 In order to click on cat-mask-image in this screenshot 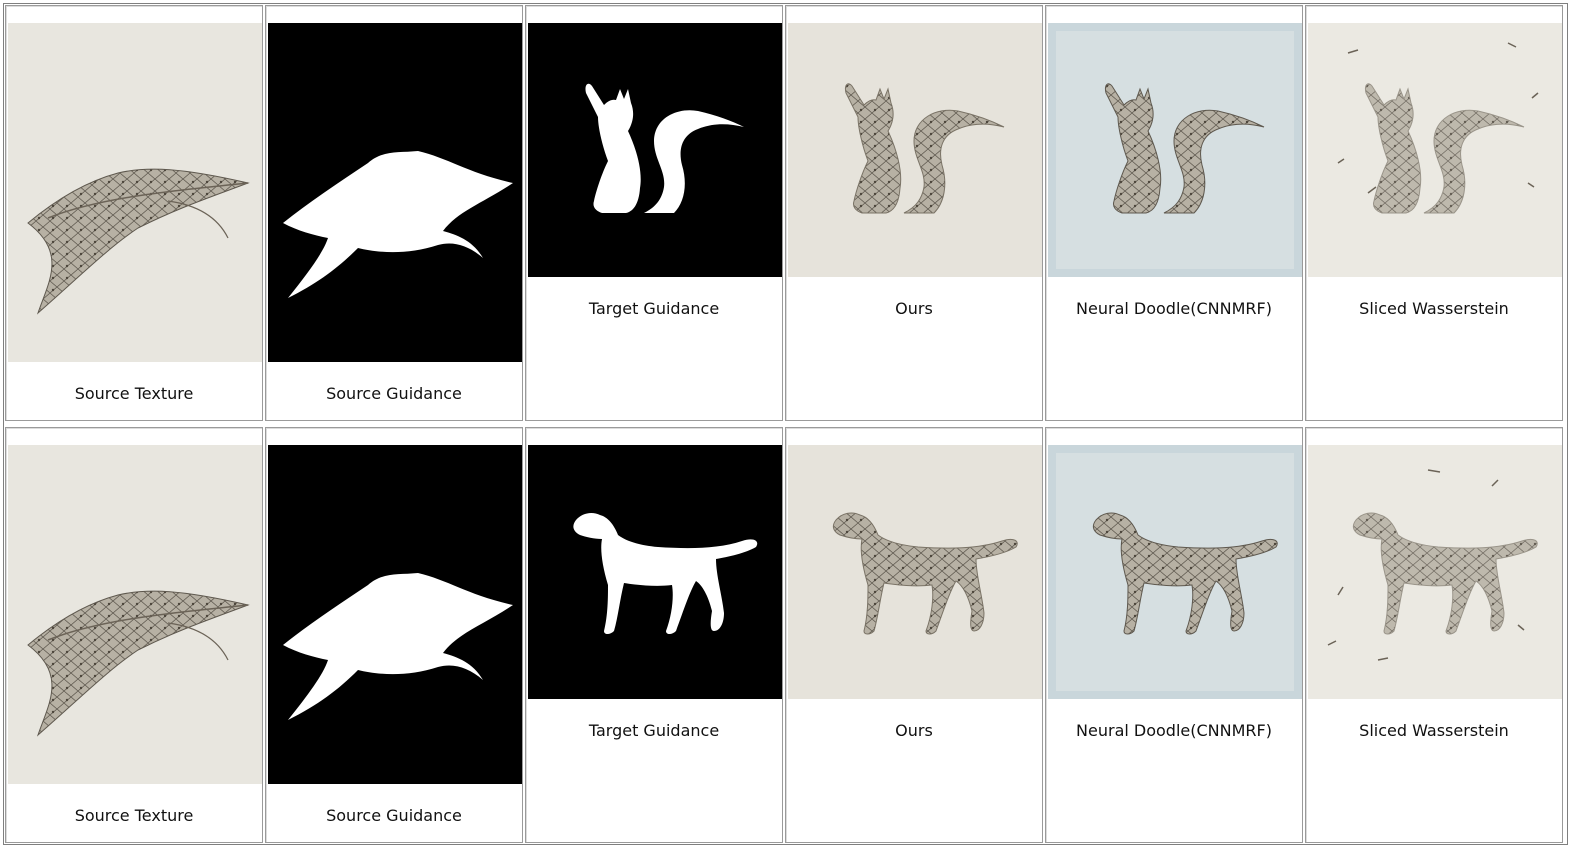, I will do `click(655, 150)`.